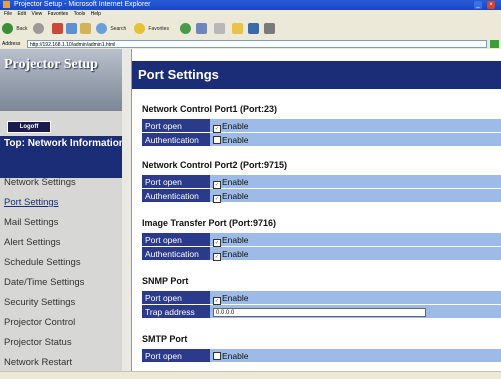 The image size is (501, 379). What do you see at coordinates (8, 14) in the screenshot?
I see `menu-file: File` at bounding box center [8, 14].